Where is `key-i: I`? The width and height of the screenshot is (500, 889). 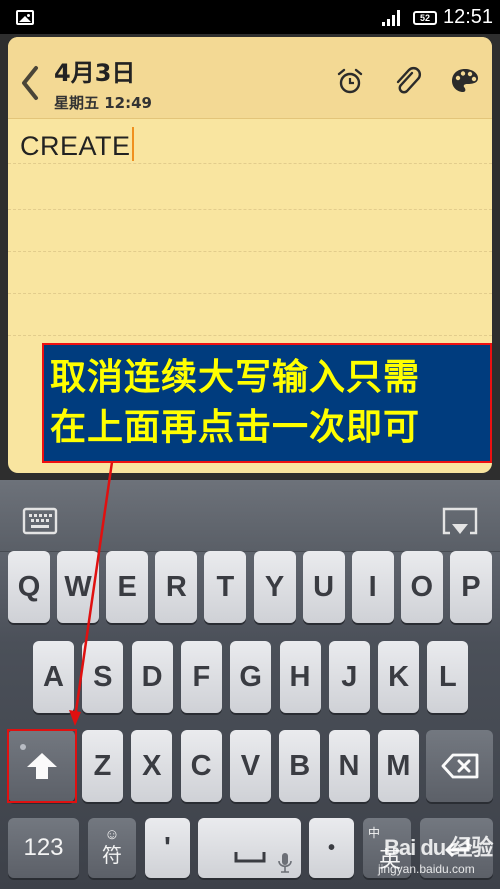 key-i: I is located at coordinates (372, 587).